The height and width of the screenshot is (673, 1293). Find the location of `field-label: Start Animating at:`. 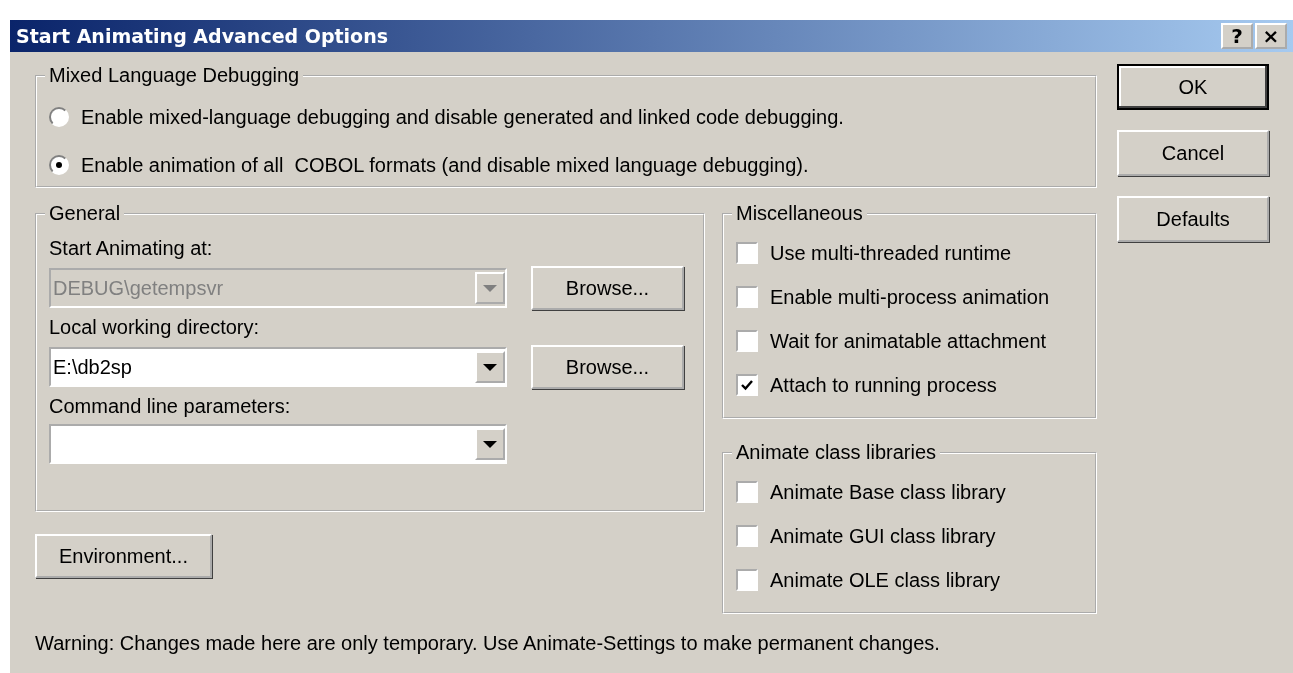

field-label: Start Animating at: is located at coordinates (131, 248).